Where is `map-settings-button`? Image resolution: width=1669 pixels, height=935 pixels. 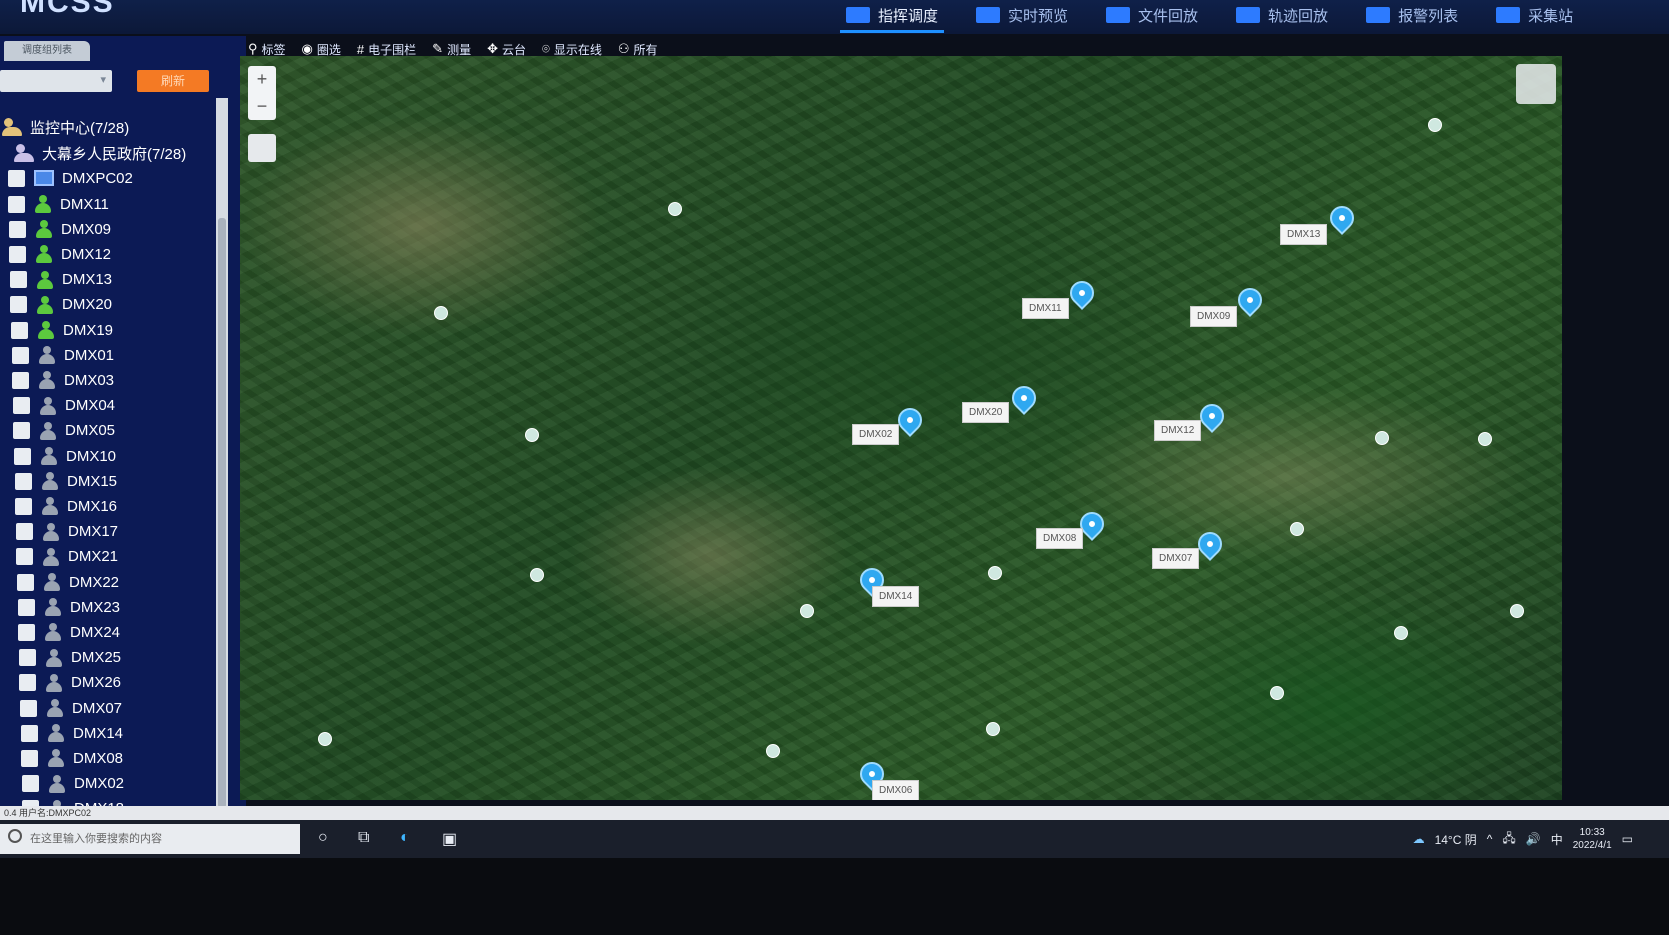
map-settings-button is located at coordinates (1536, 84).